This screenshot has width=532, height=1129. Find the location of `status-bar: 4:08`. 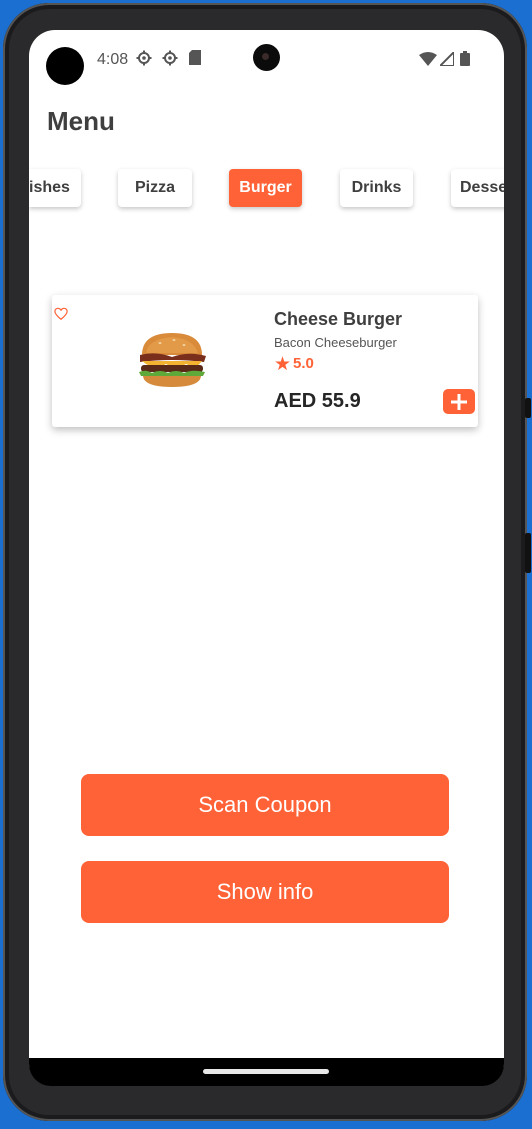

status-bar: 4:08 is located at coordinates (266, 60).